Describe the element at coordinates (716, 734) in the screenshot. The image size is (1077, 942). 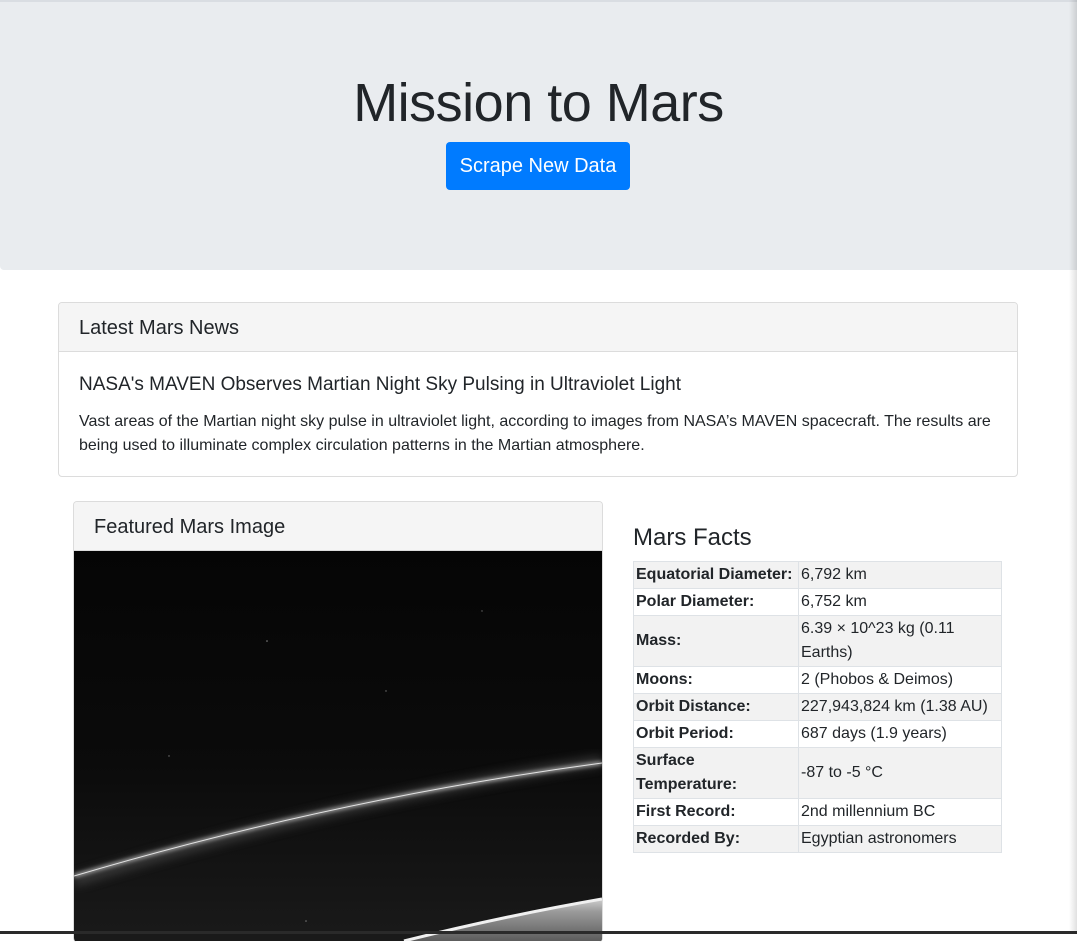
I see `fact-label: Orbit Period:` at that location.